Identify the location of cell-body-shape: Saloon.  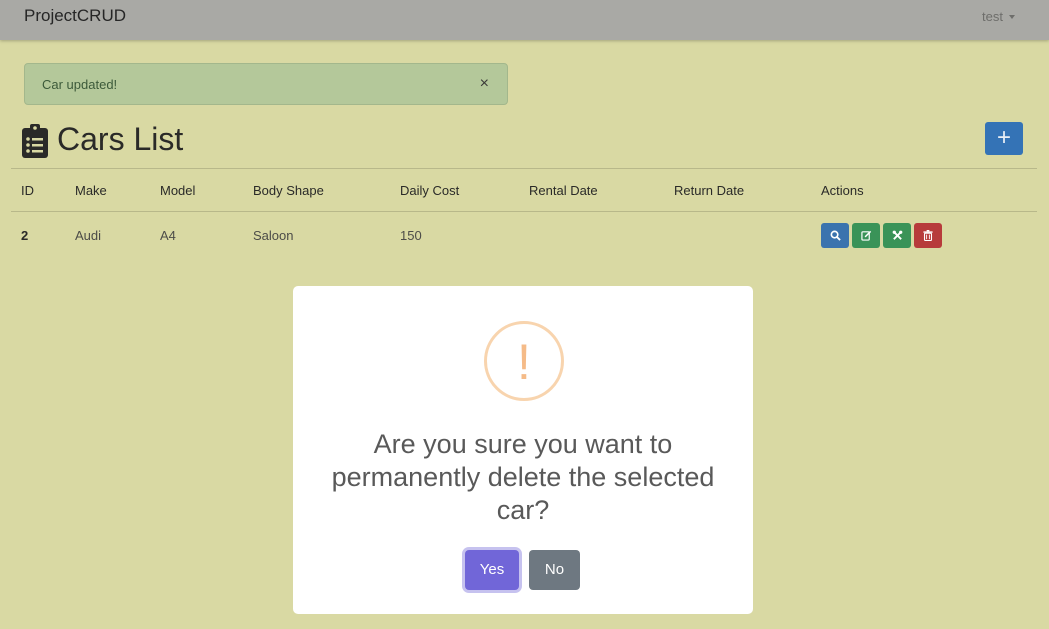
(273, 235).